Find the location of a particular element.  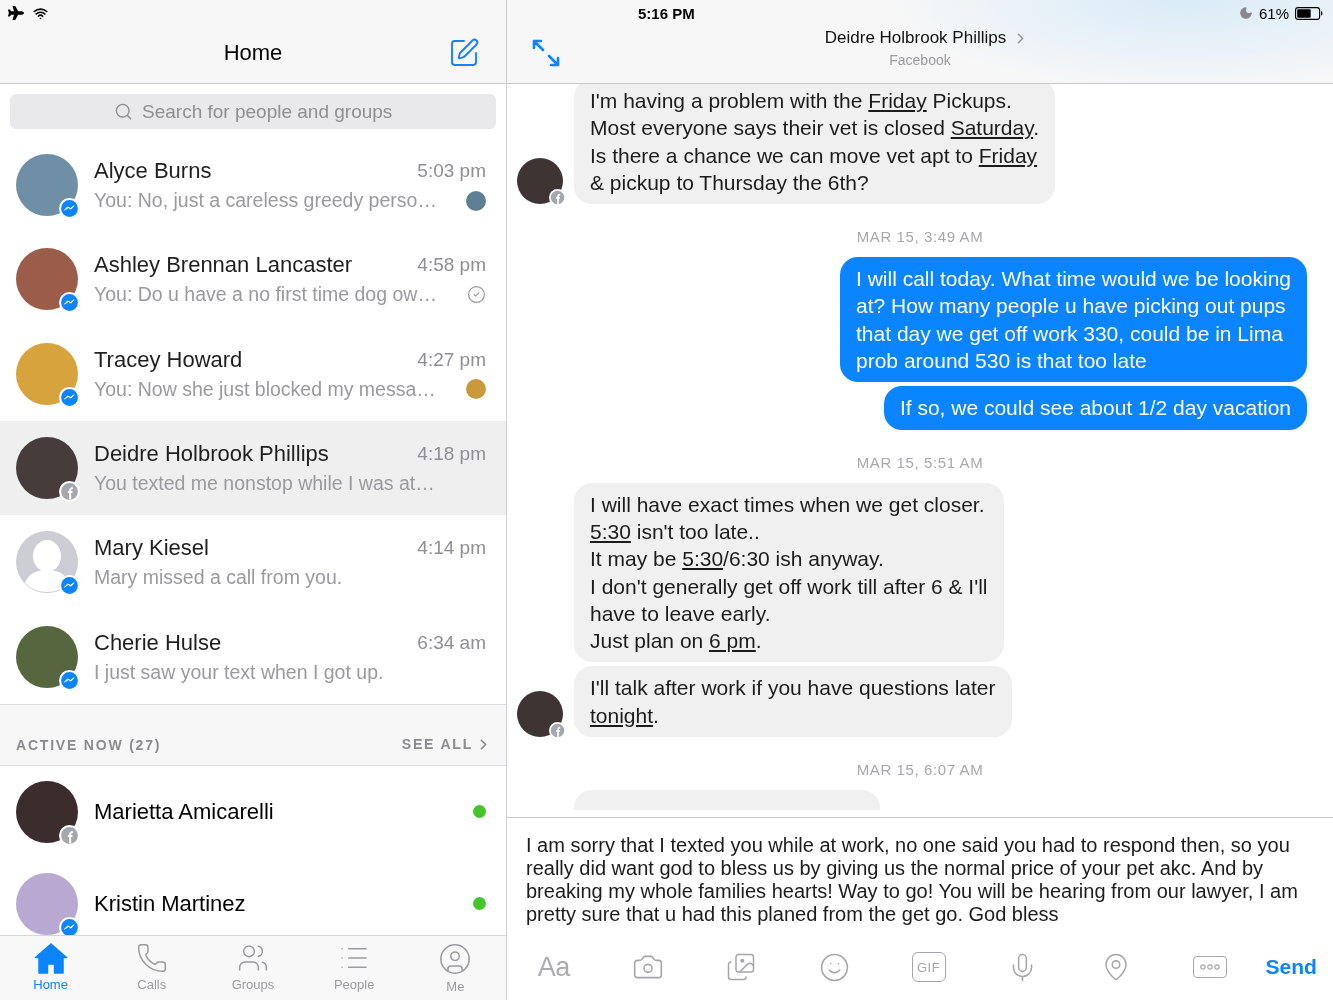

message-time: 4:18 pm is located at coordinates (451, 454).